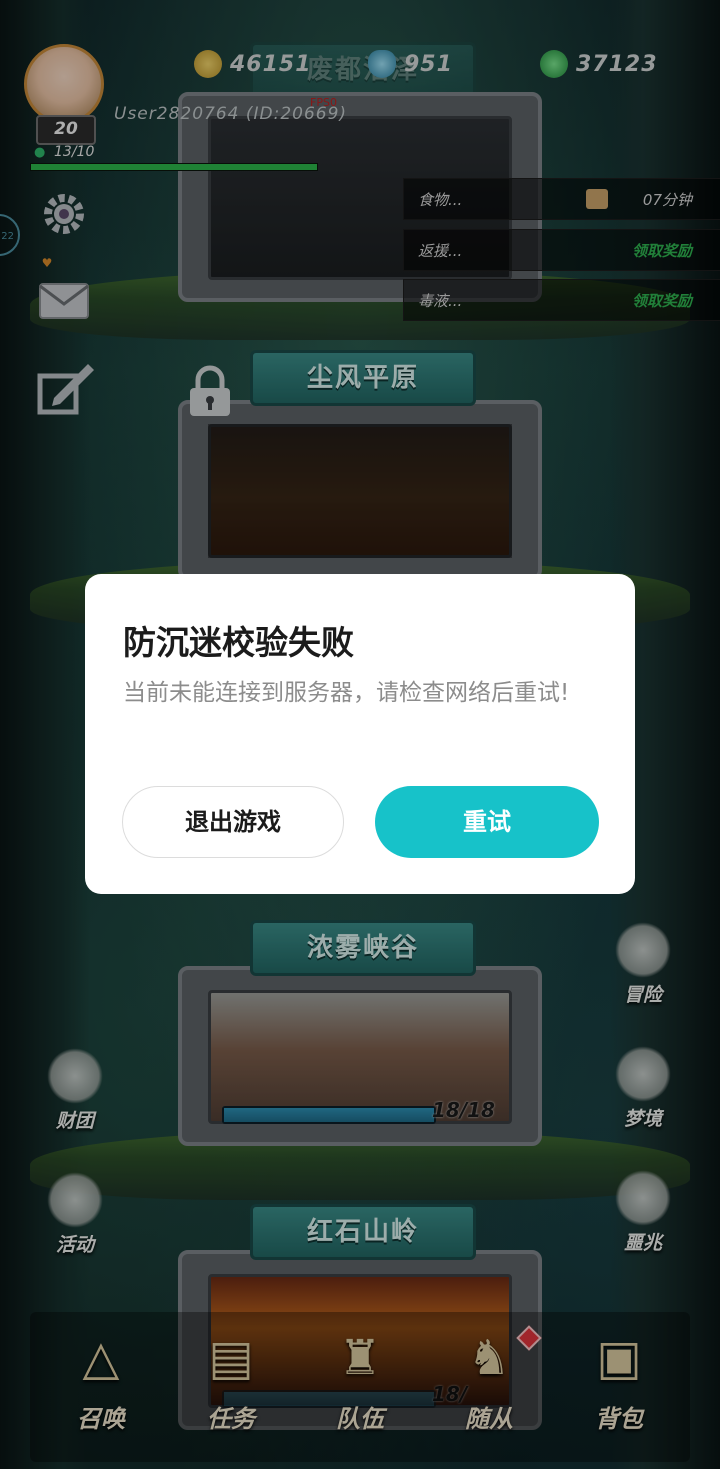  What do you see at coordinates (238, 642) in the screenshot?
I see `dialog-title: 防沉迷校验失败` at bounding box center [238, 642].